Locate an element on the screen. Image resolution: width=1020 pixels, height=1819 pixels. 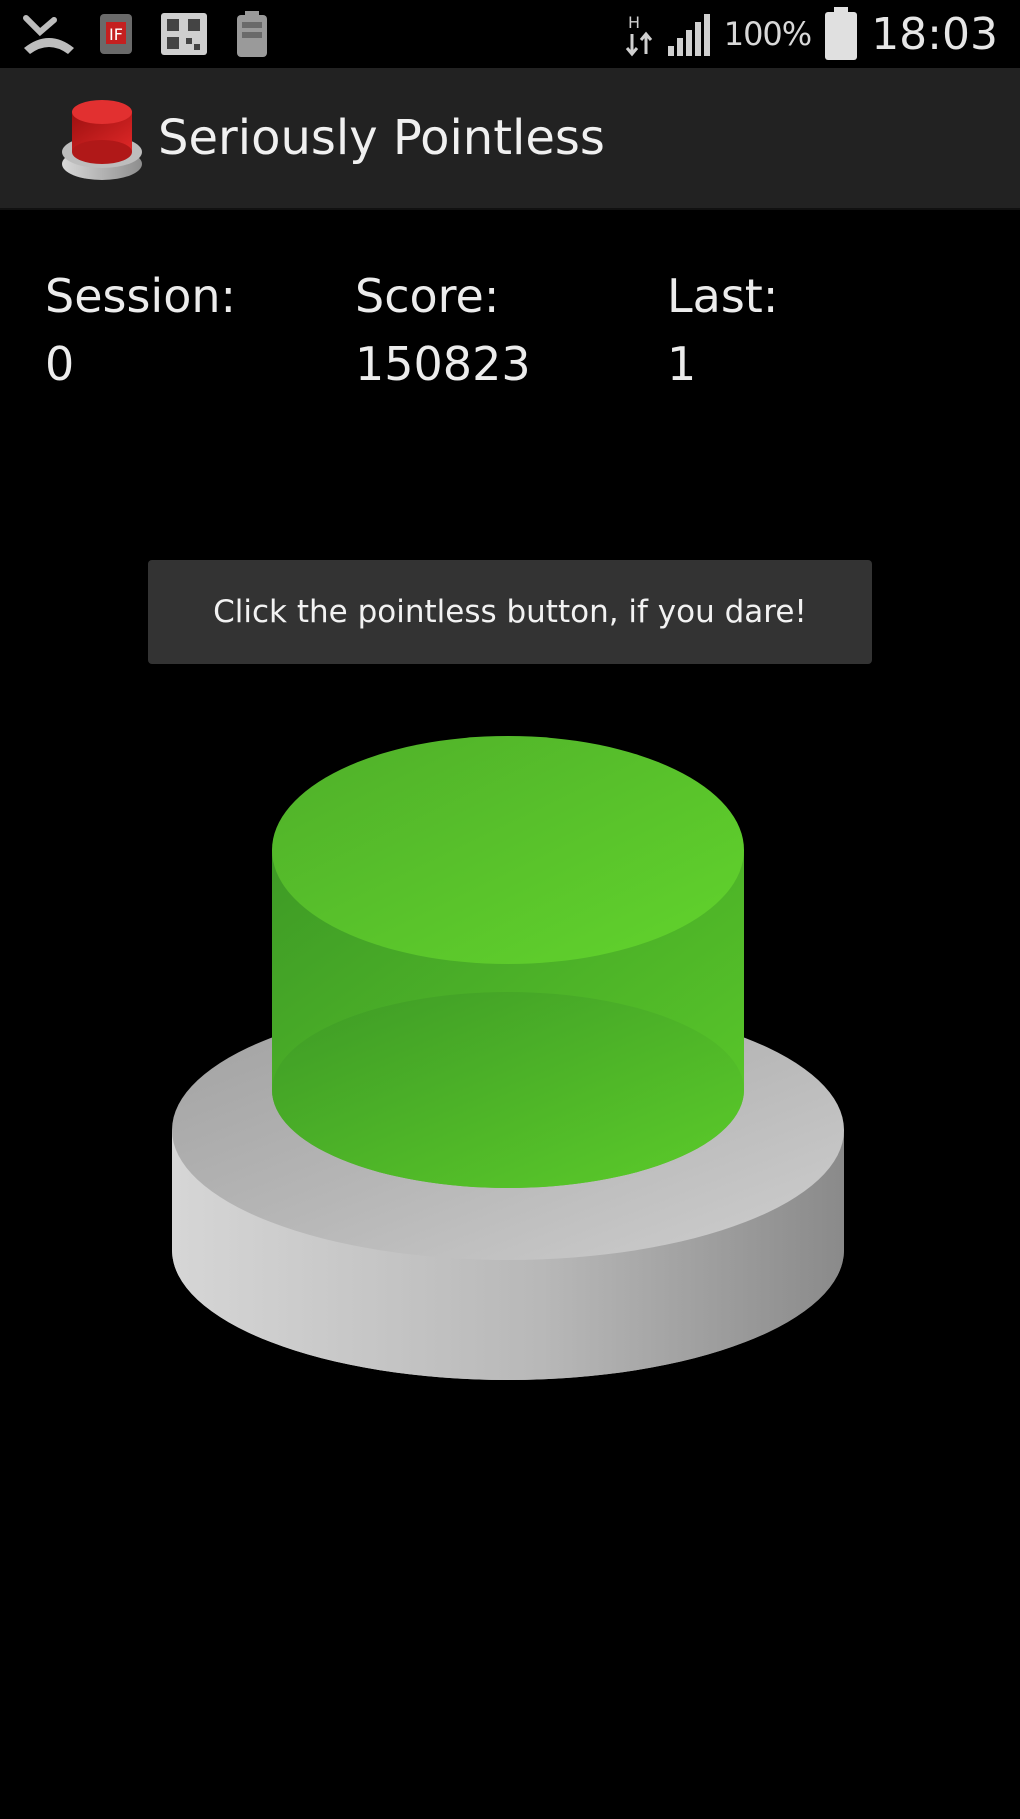
session-value: 0 is located at coordinates (60, 364).